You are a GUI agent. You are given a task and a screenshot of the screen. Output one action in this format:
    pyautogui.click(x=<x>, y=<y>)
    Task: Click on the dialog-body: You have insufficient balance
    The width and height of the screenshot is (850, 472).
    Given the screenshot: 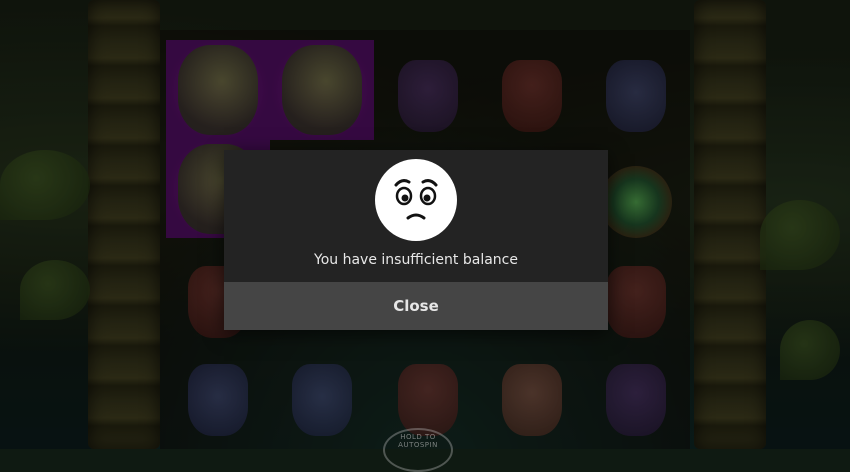 What is the action you would take?
    pyautogui.click(x=416, y=216)
    